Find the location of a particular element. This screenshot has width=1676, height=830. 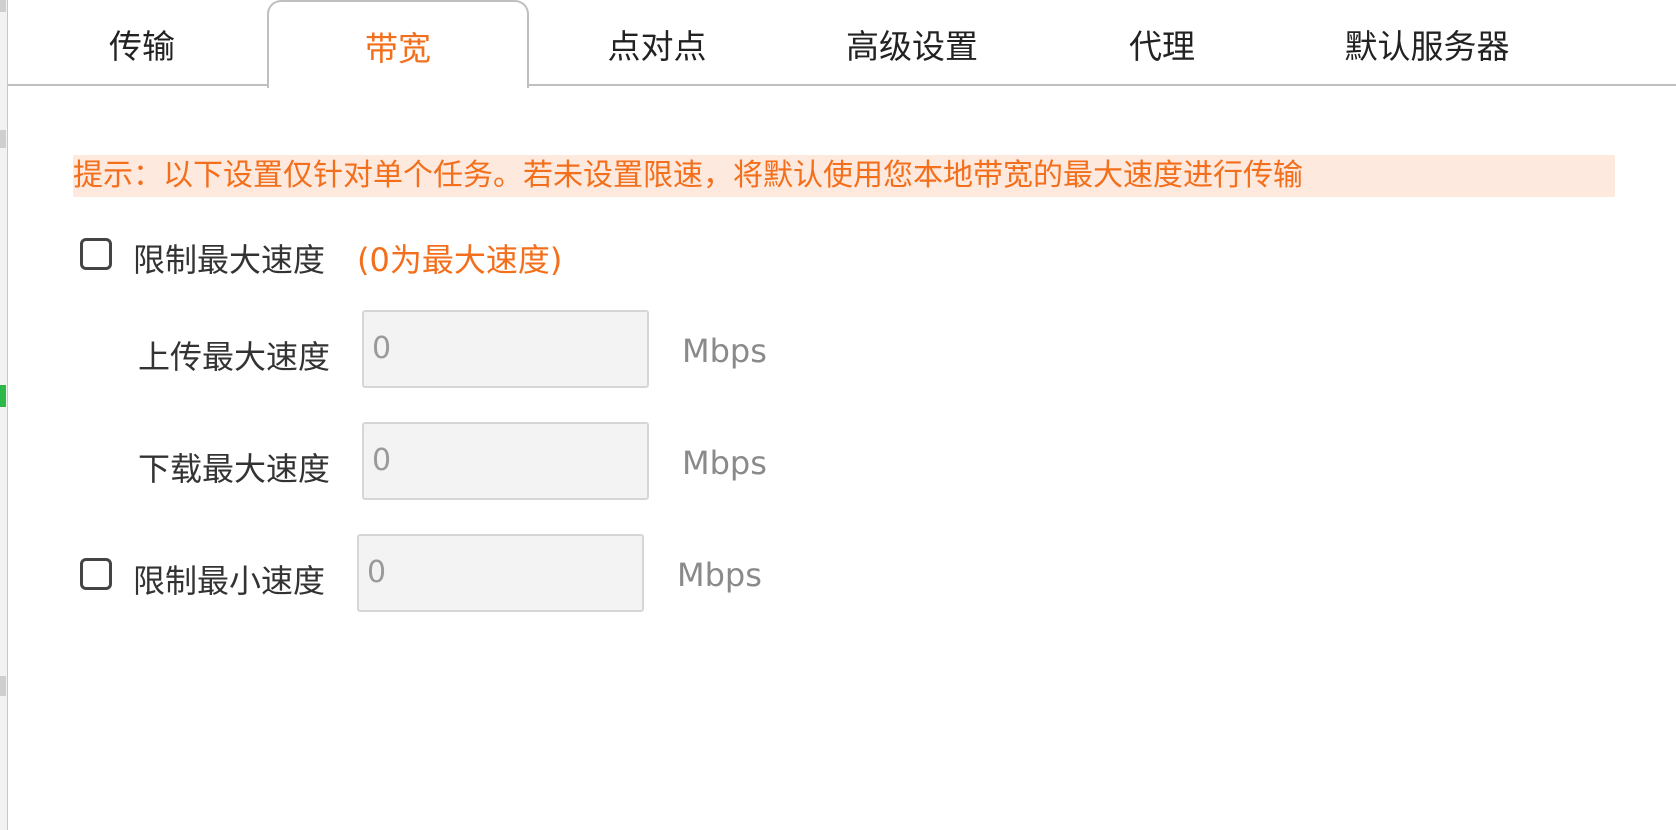

settings-tab-bar: 传输 带宽 点对点 高级设置 代理 默认服务器 is located at coordinates (841, 44).